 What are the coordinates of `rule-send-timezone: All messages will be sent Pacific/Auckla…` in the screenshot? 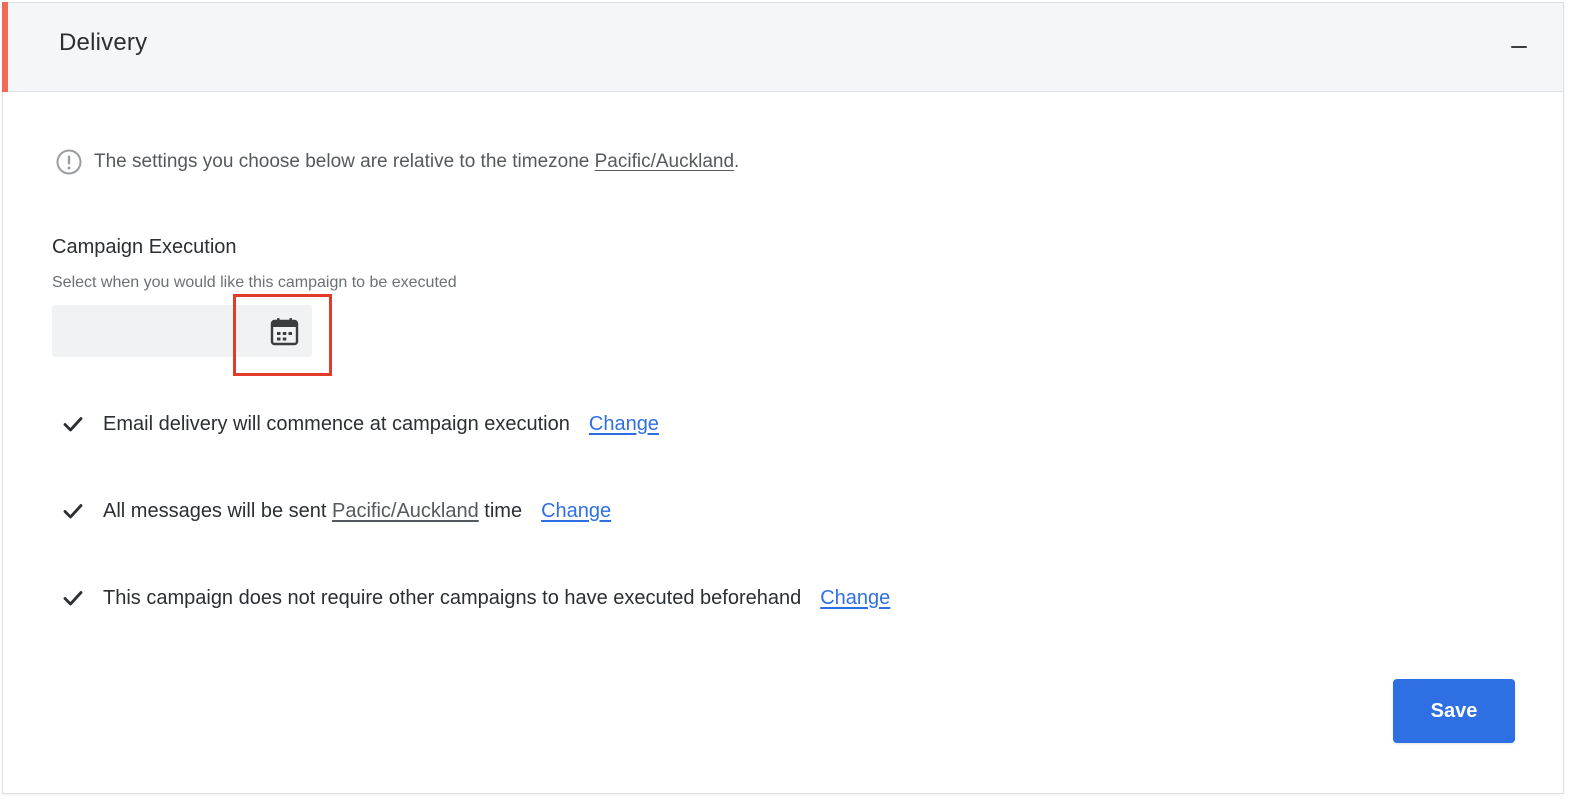 It's located at (336, 511).